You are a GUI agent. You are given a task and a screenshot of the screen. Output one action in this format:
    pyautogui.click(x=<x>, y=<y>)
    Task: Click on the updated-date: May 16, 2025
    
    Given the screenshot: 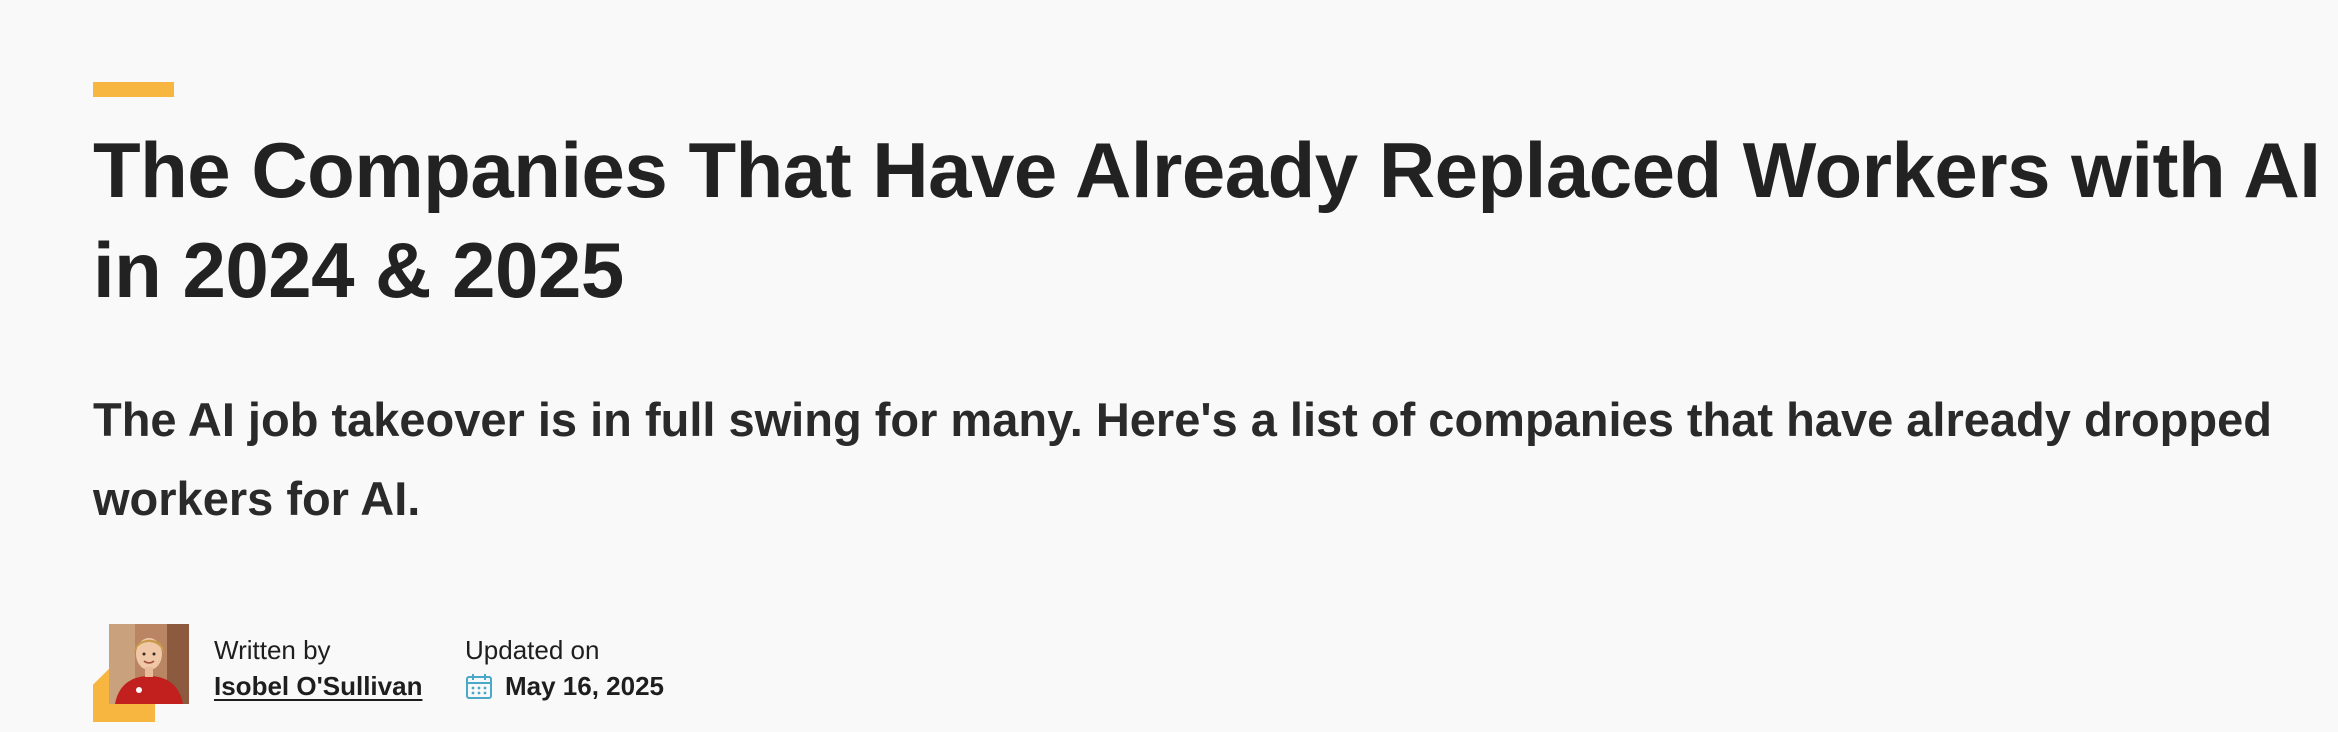 What is the action you would take?
    pyautogui.click(x=585, y=686)
    